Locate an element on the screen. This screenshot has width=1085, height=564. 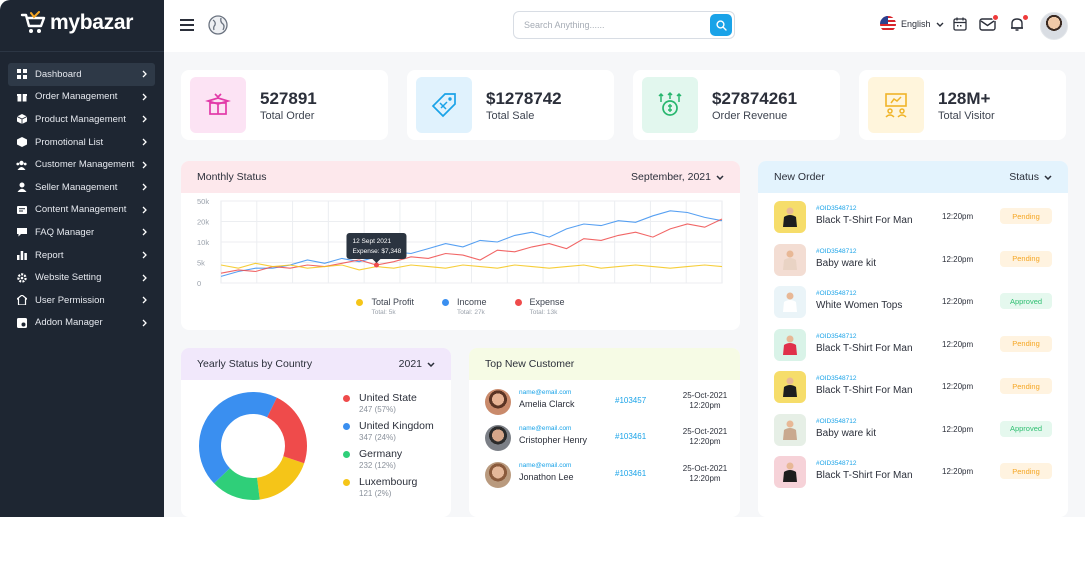
sidebar-item-seller-management: Seller Management is located at coordinates (81, 187).